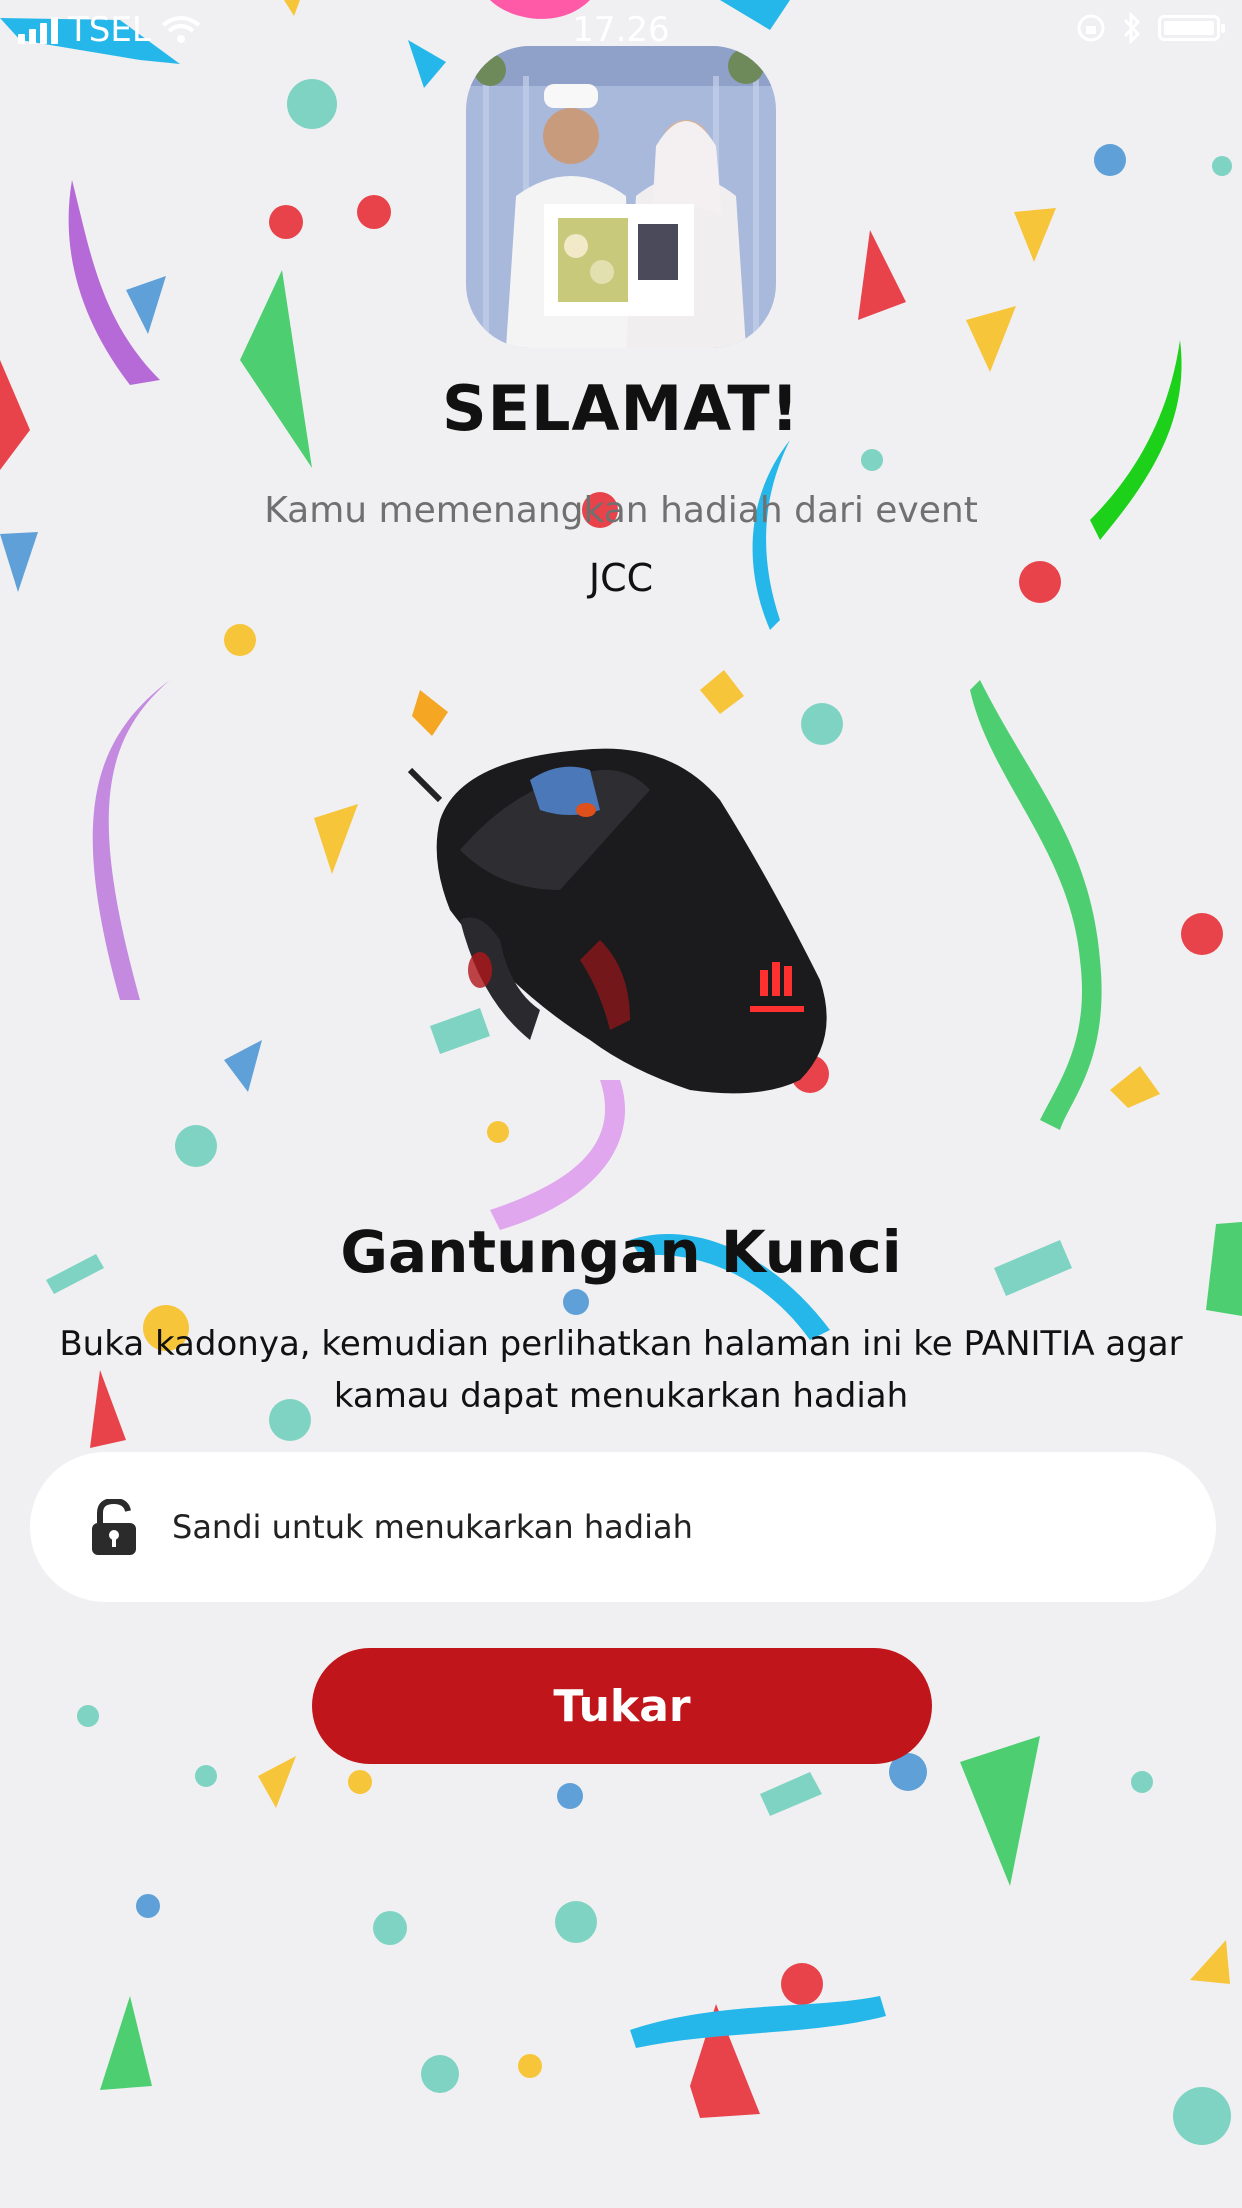 The width and height of the screenshot is (1242, 2208). I want to click on prize-name: Gantungan Kunci, so click(621, 1252).